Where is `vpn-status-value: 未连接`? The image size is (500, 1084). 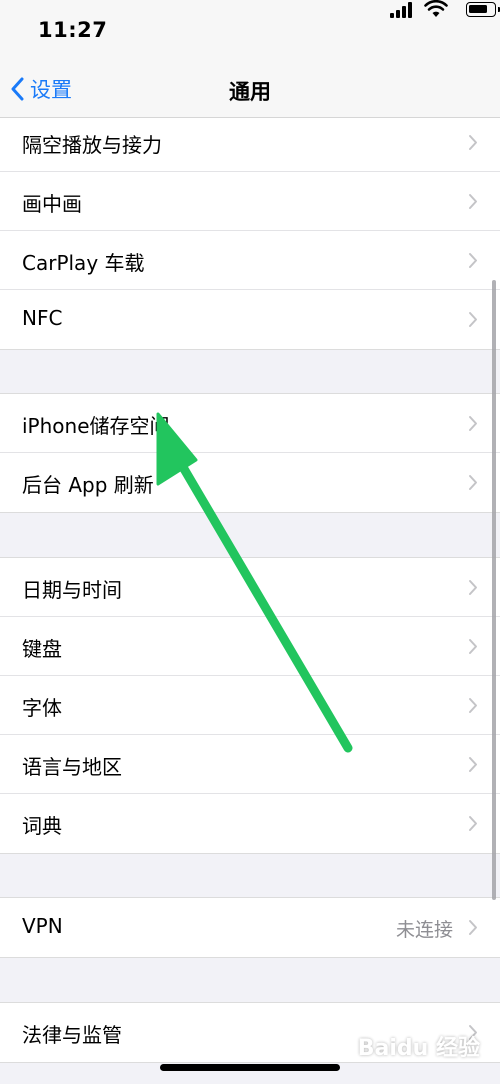 vpn-status-value: 未连接 is located at coordinates (424, 930).